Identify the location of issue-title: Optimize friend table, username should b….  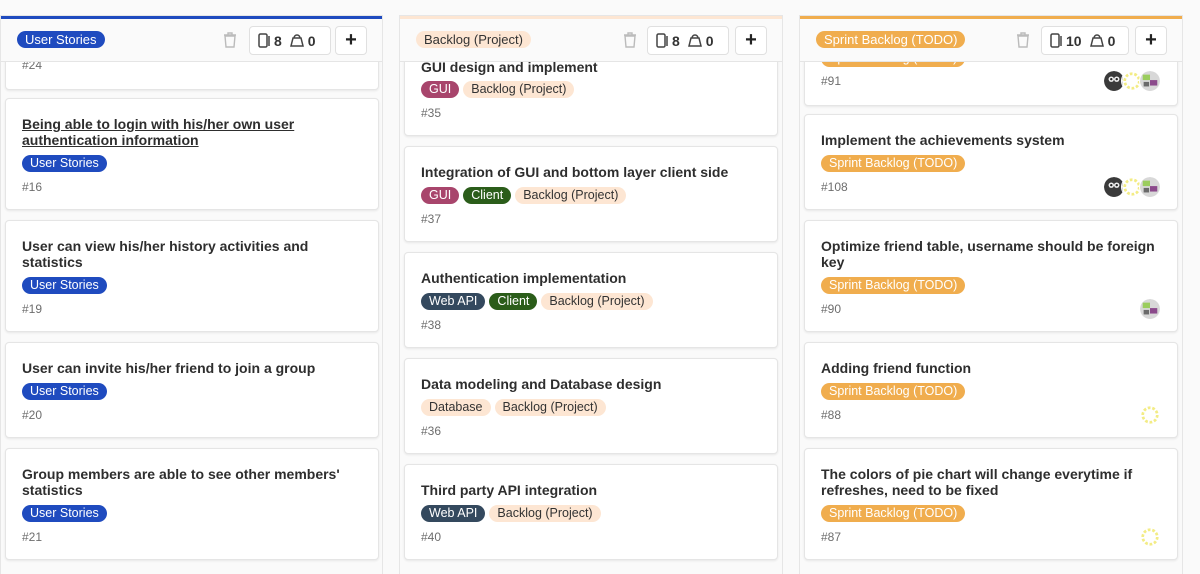
(993, 254).